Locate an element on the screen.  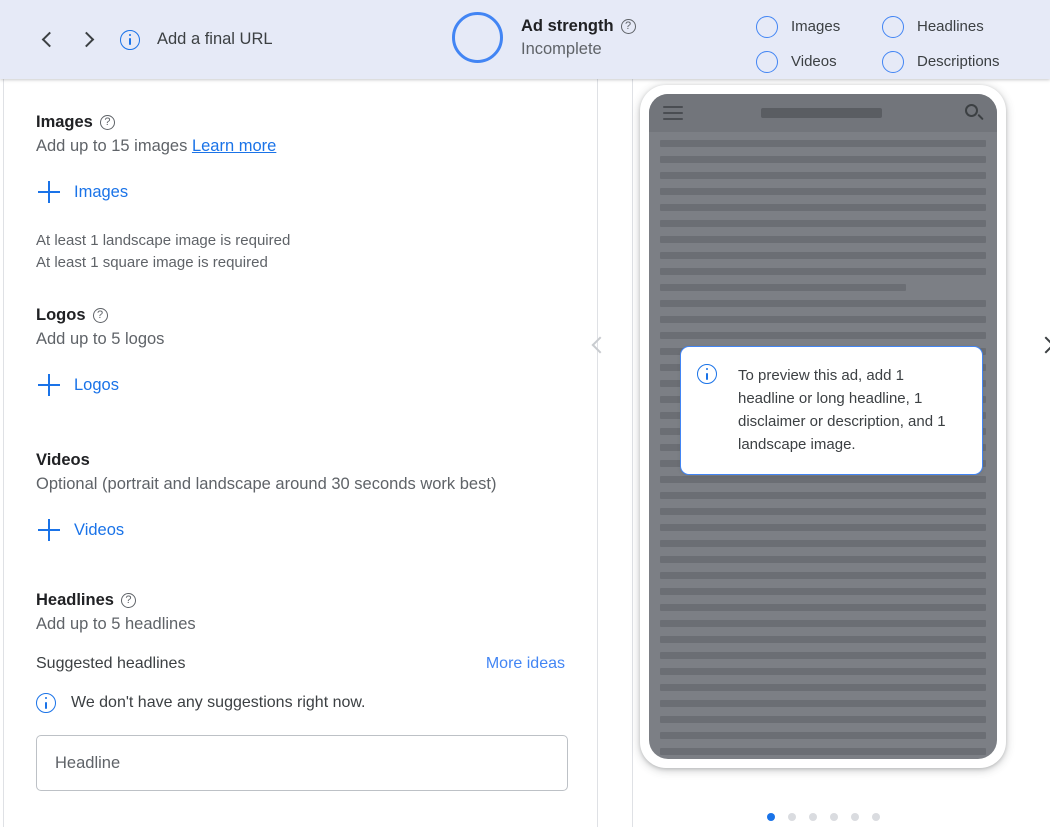
suggested-headlines-row: Suggested headlines More ideas is located at coordinates (300, 664).